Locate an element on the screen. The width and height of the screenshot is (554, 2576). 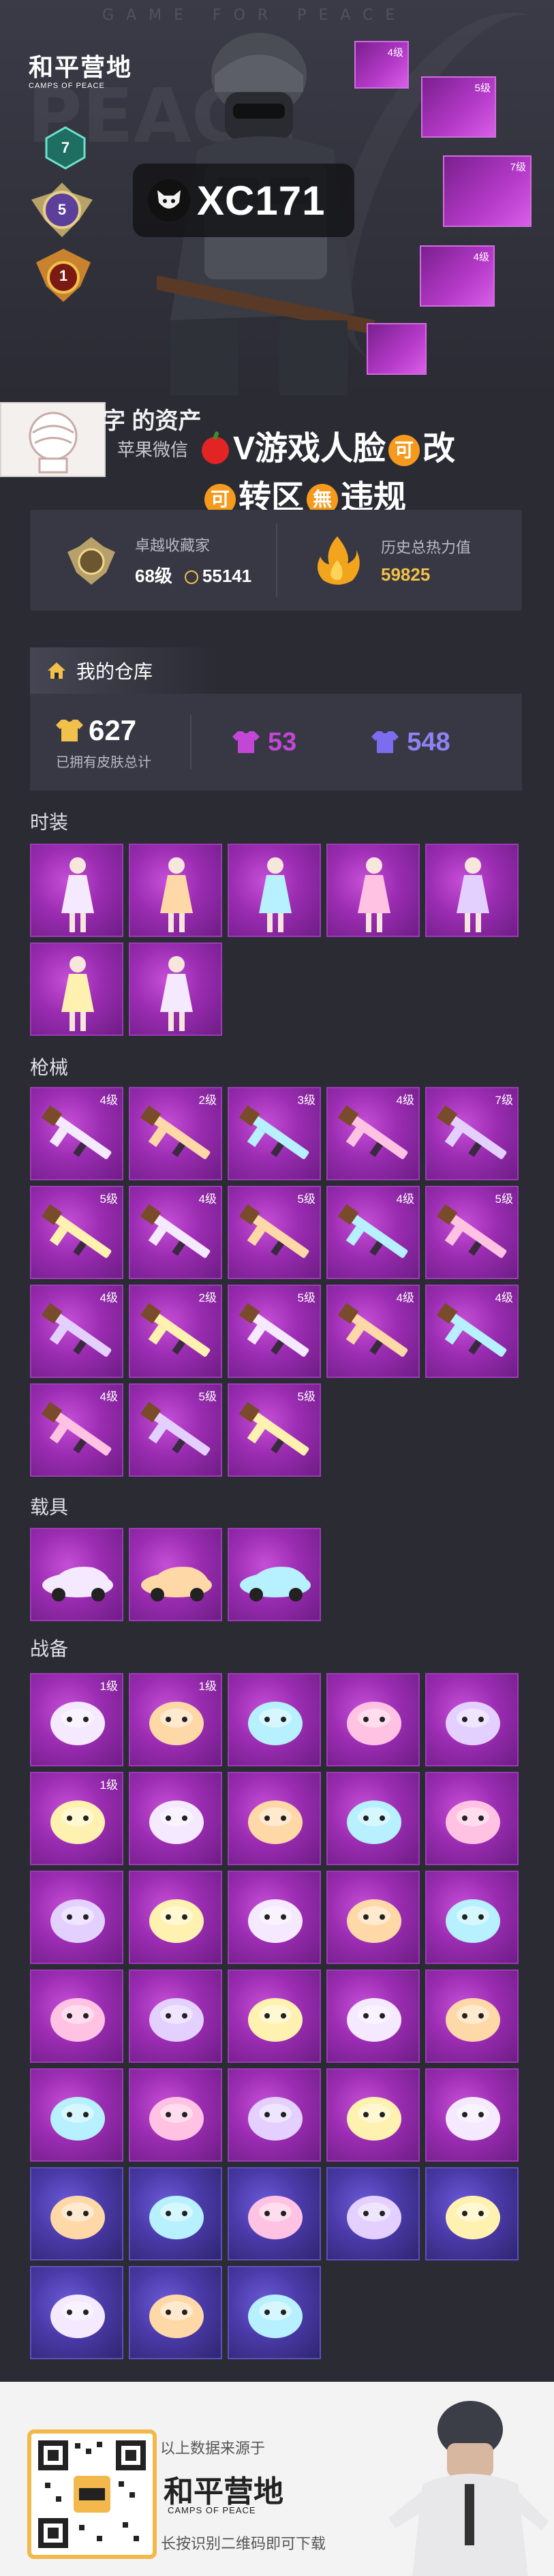
warehouse-total: 627 已拥有皮肤总计 is located at coordinates (110, 743).